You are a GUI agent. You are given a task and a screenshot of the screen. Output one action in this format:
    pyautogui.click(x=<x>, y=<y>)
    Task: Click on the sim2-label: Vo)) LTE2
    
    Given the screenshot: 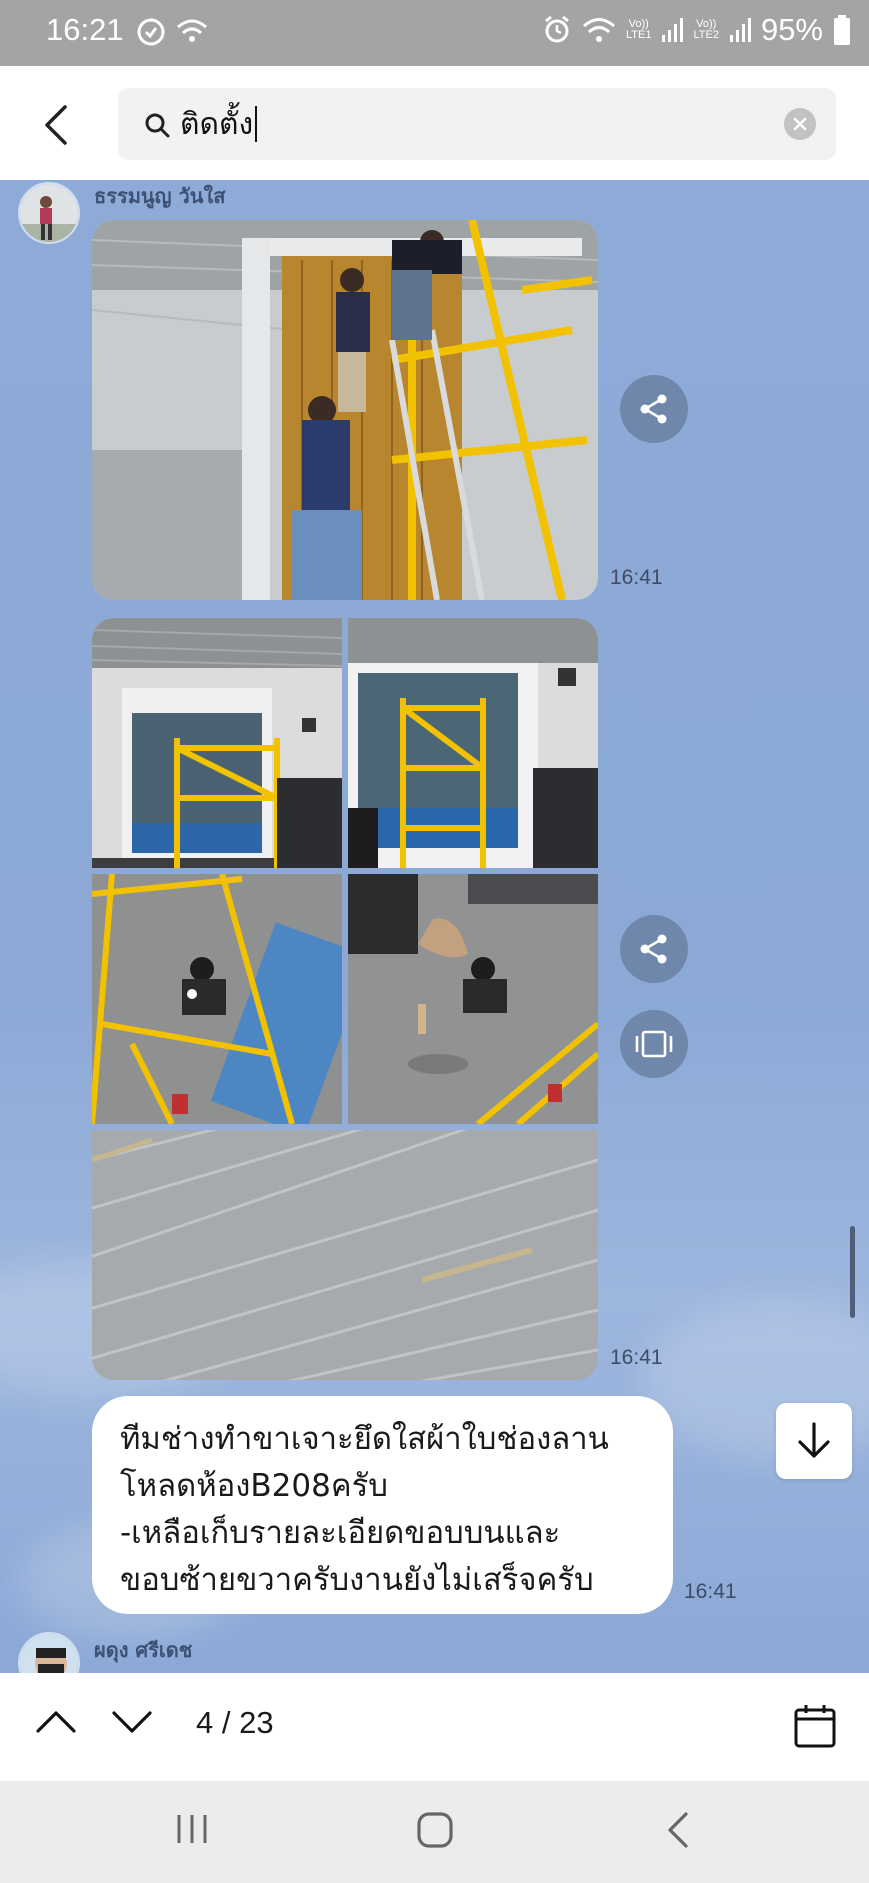 What is the action you would take?
    pyautogui.click(x=706, y=29)
    